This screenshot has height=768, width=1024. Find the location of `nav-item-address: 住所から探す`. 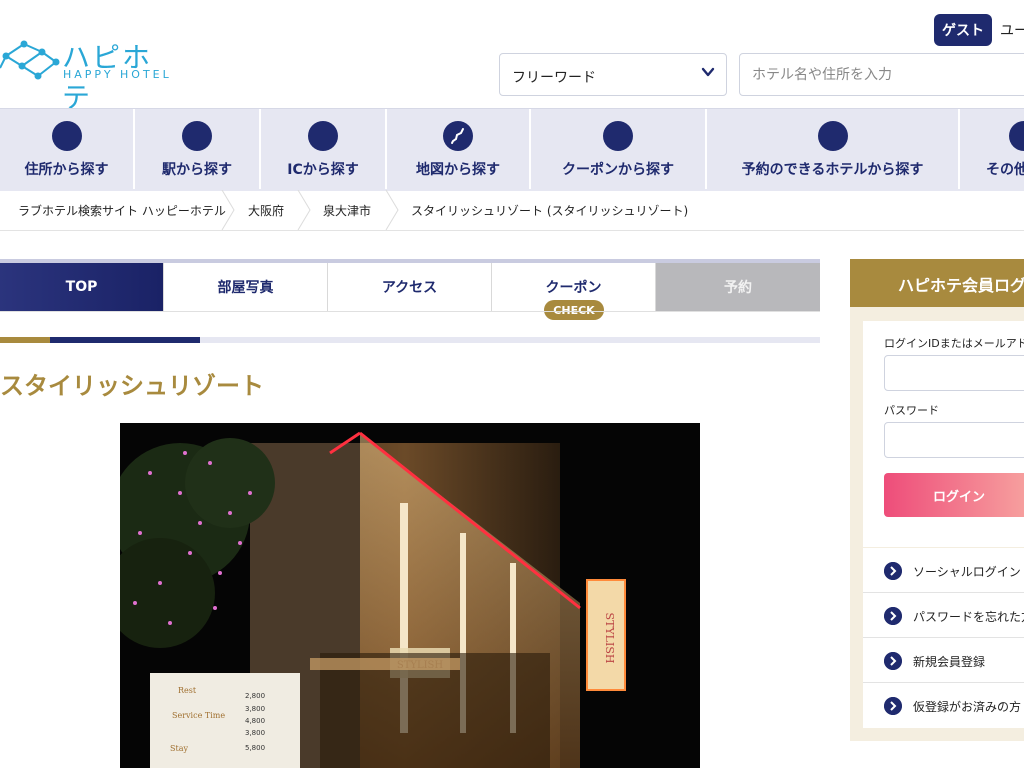

nav-item-address: 住所から探す is located at coordinates (67, 149).